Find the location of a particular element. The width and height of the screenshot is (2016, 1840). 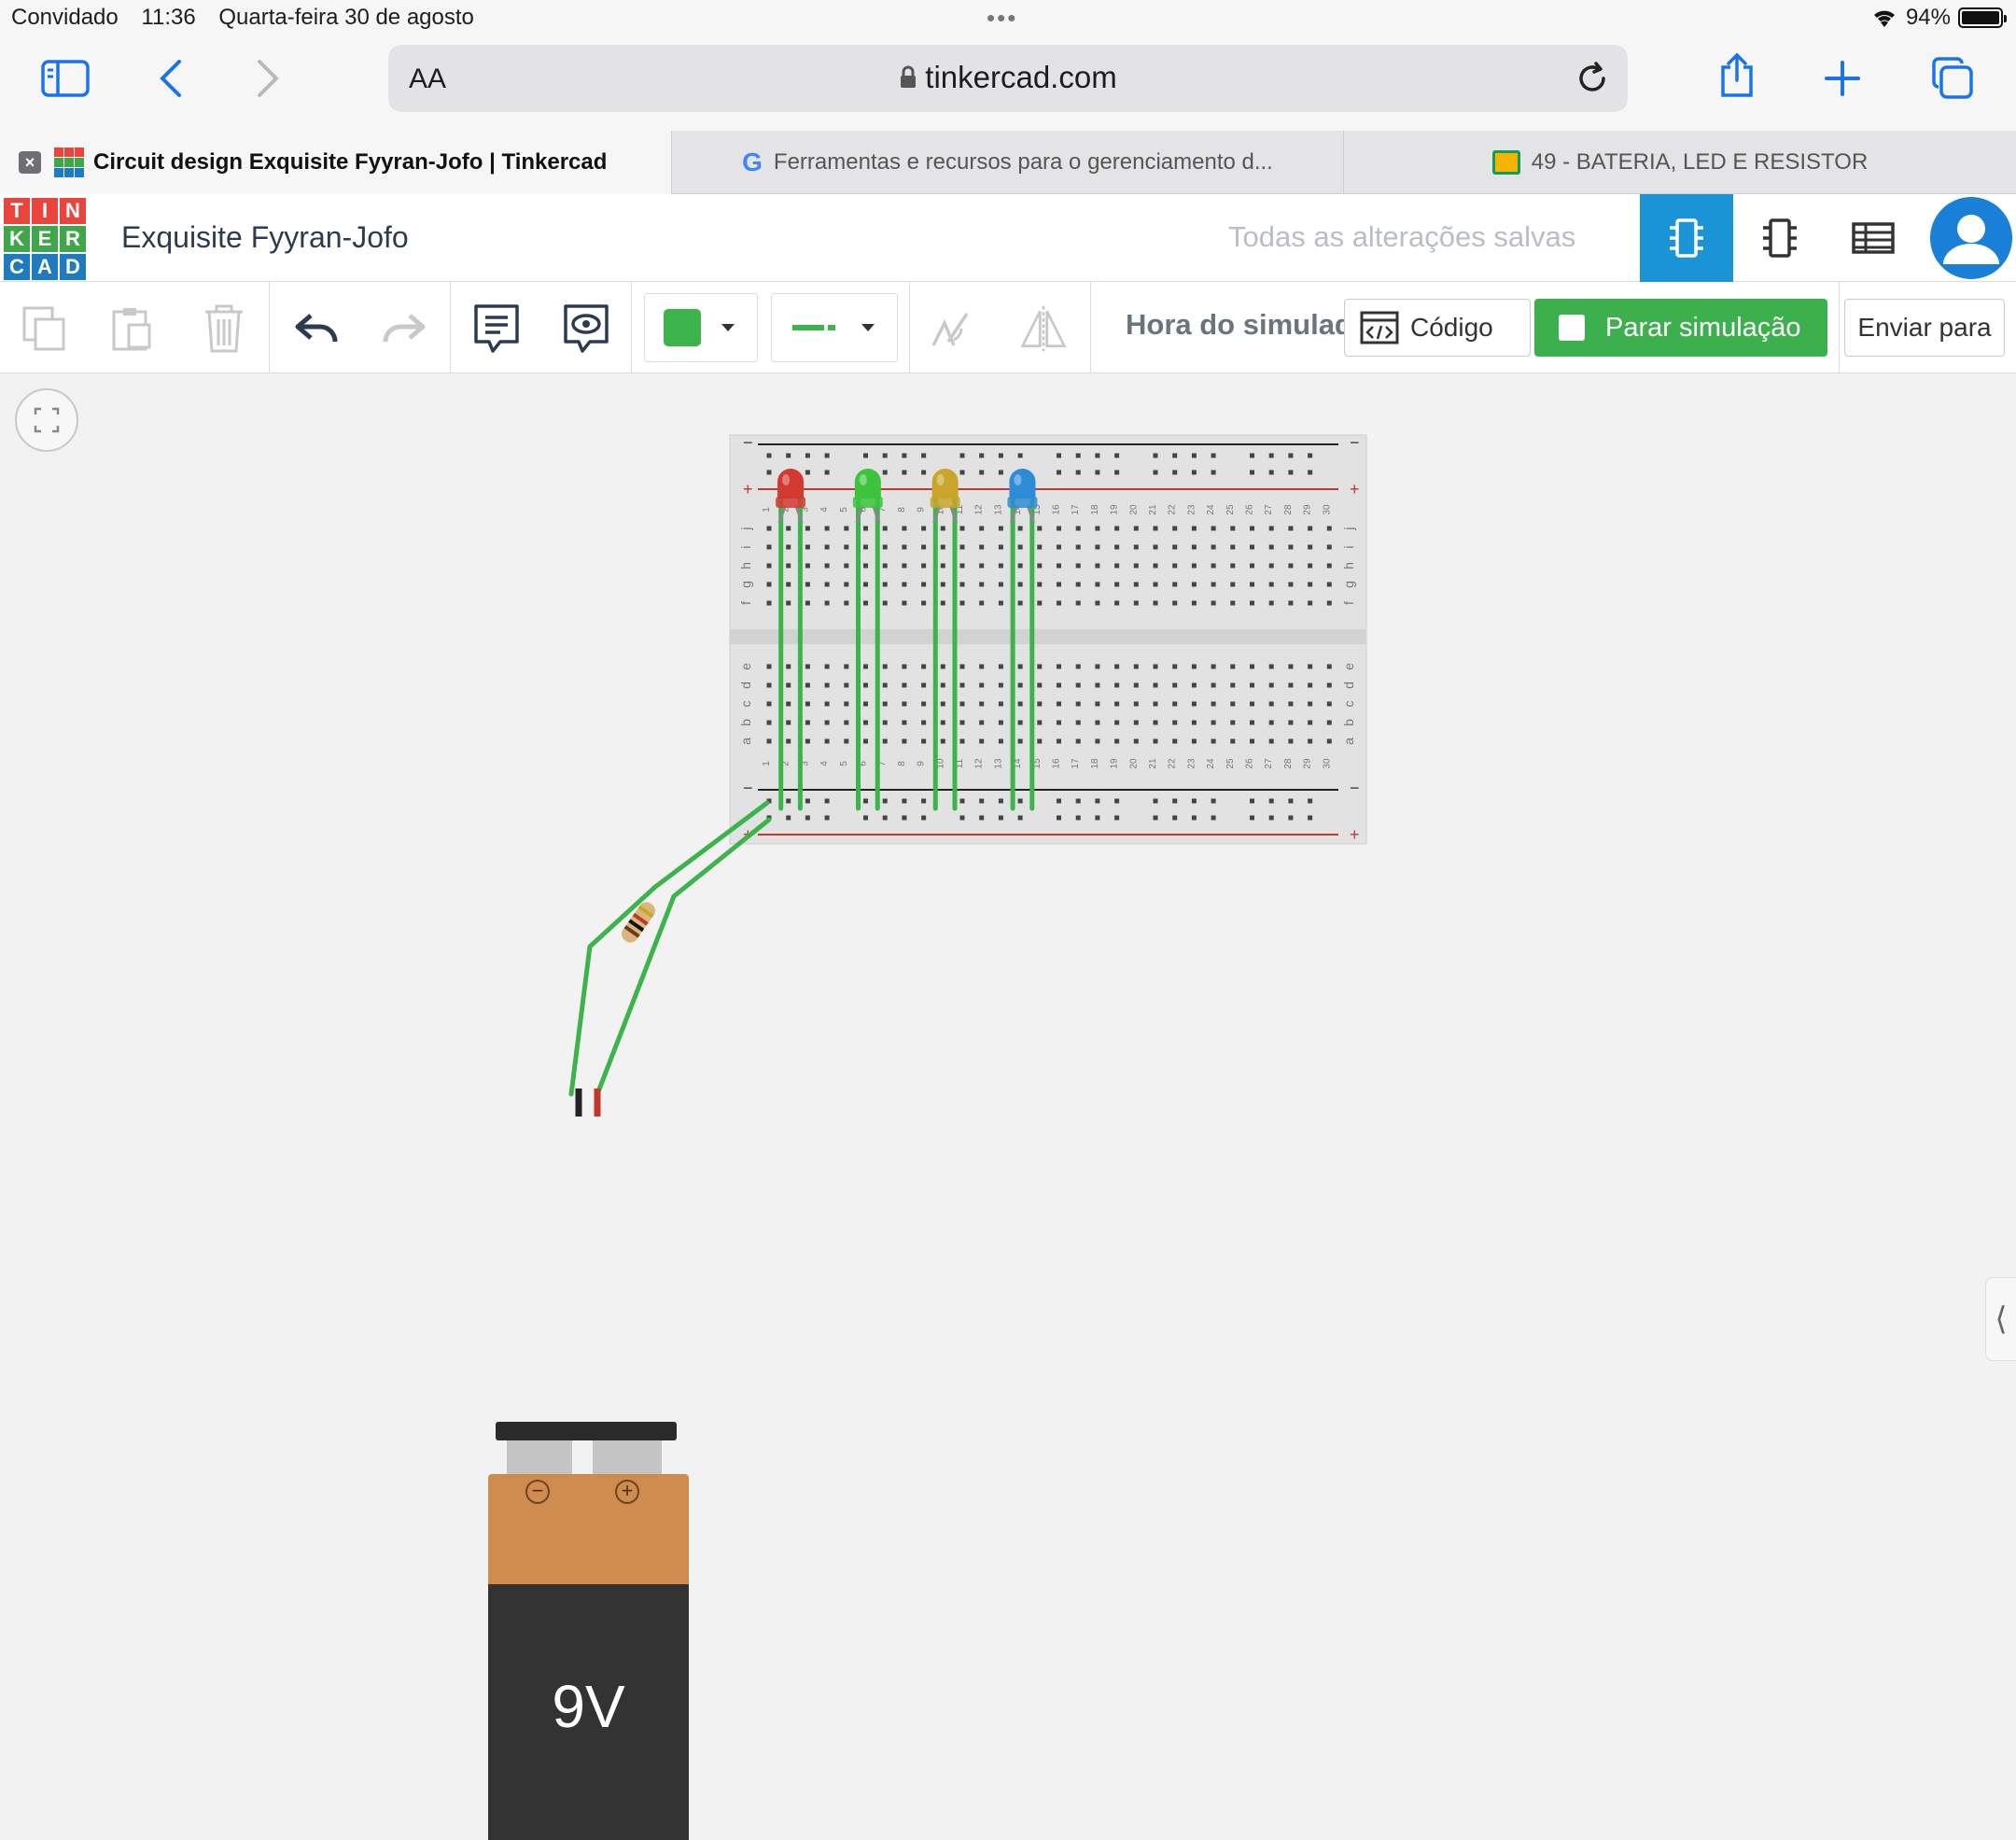

battery-snap is located at coordinates (586, 1431).